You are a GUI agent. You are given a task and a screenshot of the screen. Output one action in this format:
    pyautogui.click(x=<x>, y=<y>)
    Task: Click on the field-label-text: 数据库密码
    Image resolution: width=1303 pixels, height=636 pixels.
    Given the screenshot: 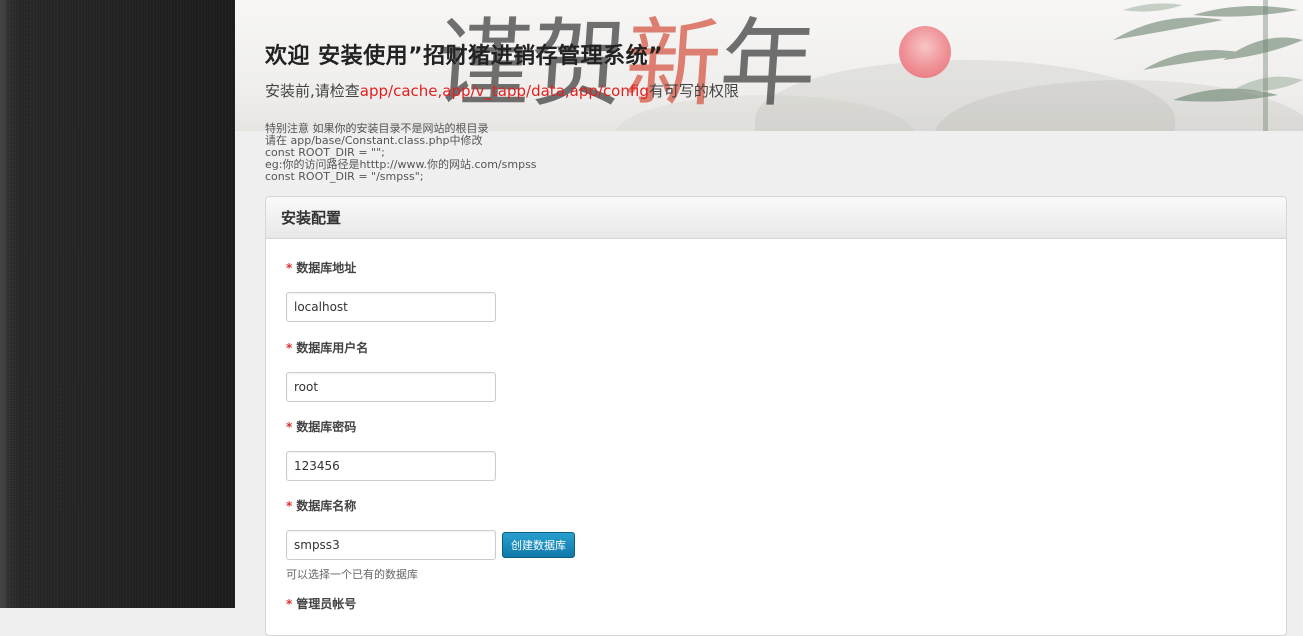 What is the action you would take?
    pyautogui.click(x=326, y=427)
    